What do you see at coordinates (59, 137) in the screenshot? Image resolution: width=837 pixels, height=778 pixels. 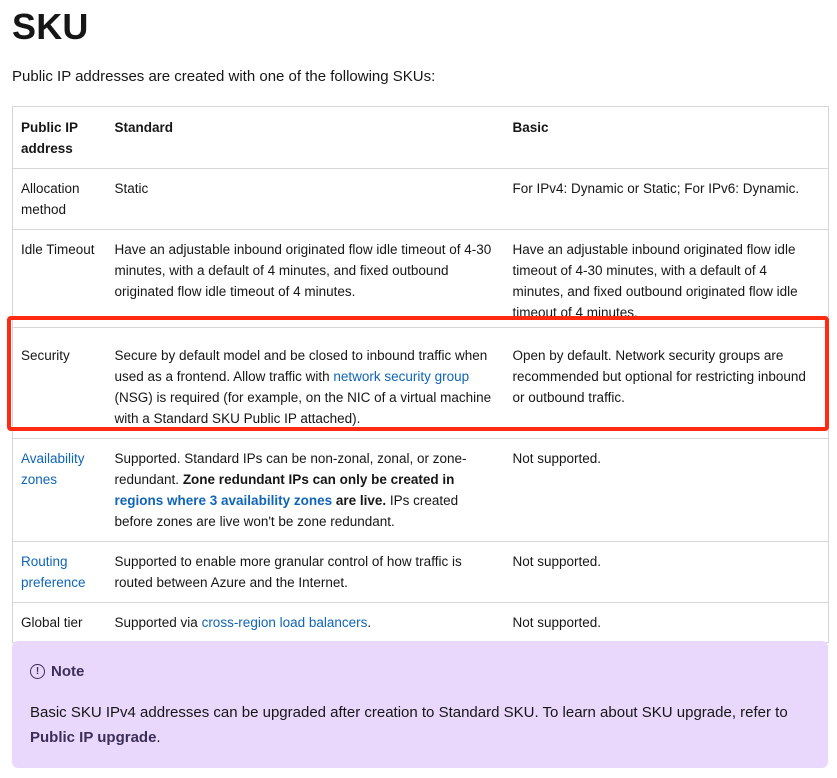 I see `header-public-ip: Public IP address` at bounding box center [59, 137].